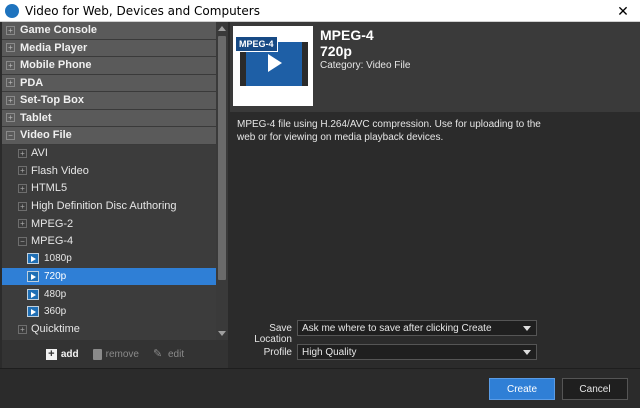 Image resolution: width=640 pixels, height=408 pixels. Describe the element at coordinates (222, 333) in the screenshot. I see `scroll-down-icon` at that location.